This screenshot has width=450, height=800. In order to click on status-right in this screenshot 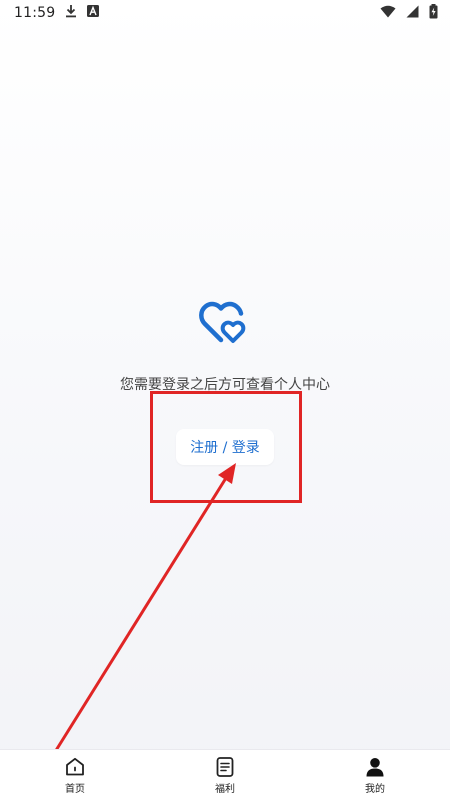, I will do `click(409, 13)`.